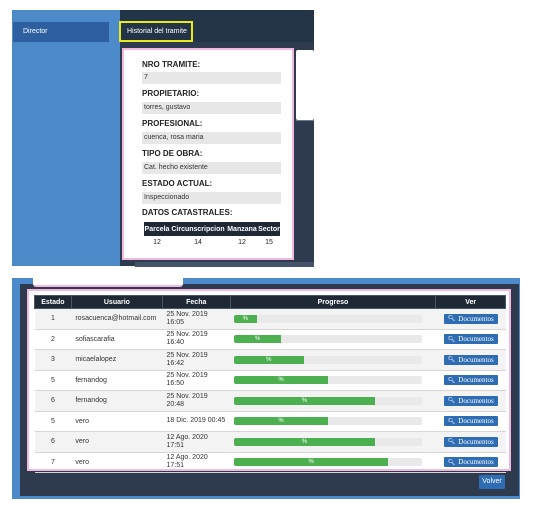  Describe the element at coordinates (117, 339) in the screenshot. I see `cell-usuario: sofiascarafia` at that location.